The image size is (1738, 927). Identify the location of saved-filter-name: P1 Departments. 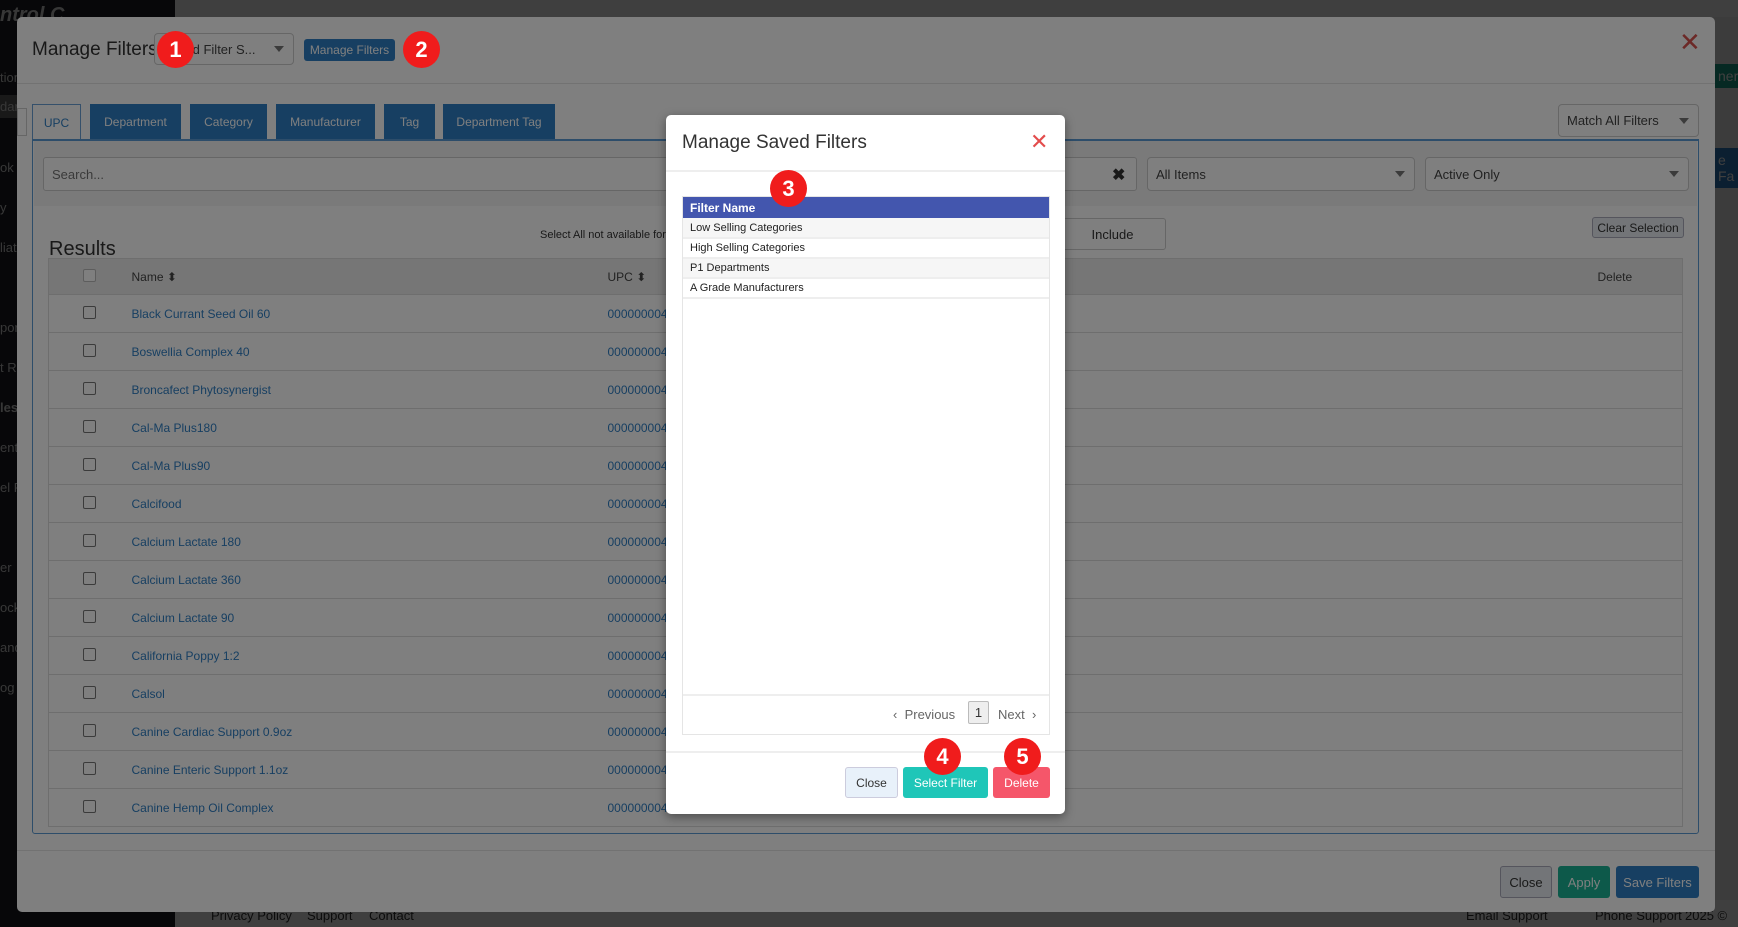
(866, 268).